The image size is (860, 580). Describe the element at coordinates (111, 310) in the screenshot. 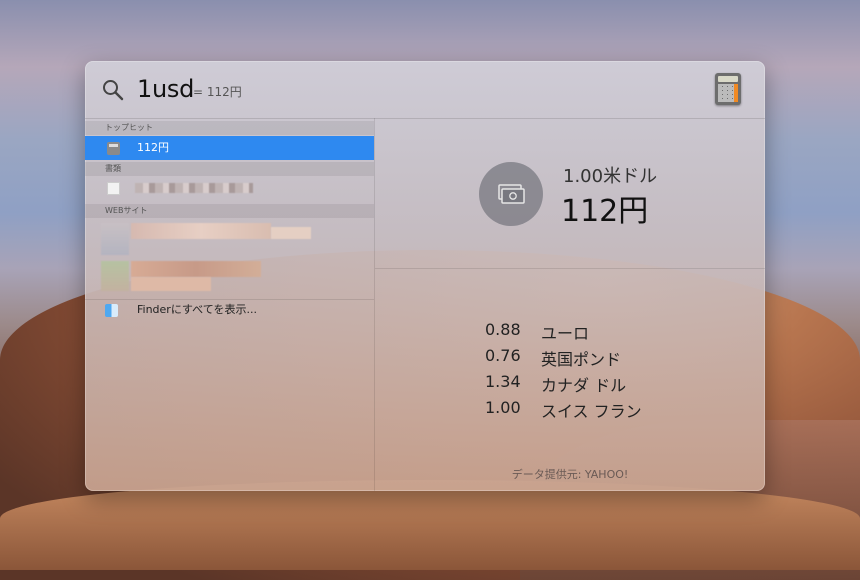

I see `finder-icon` at that location.